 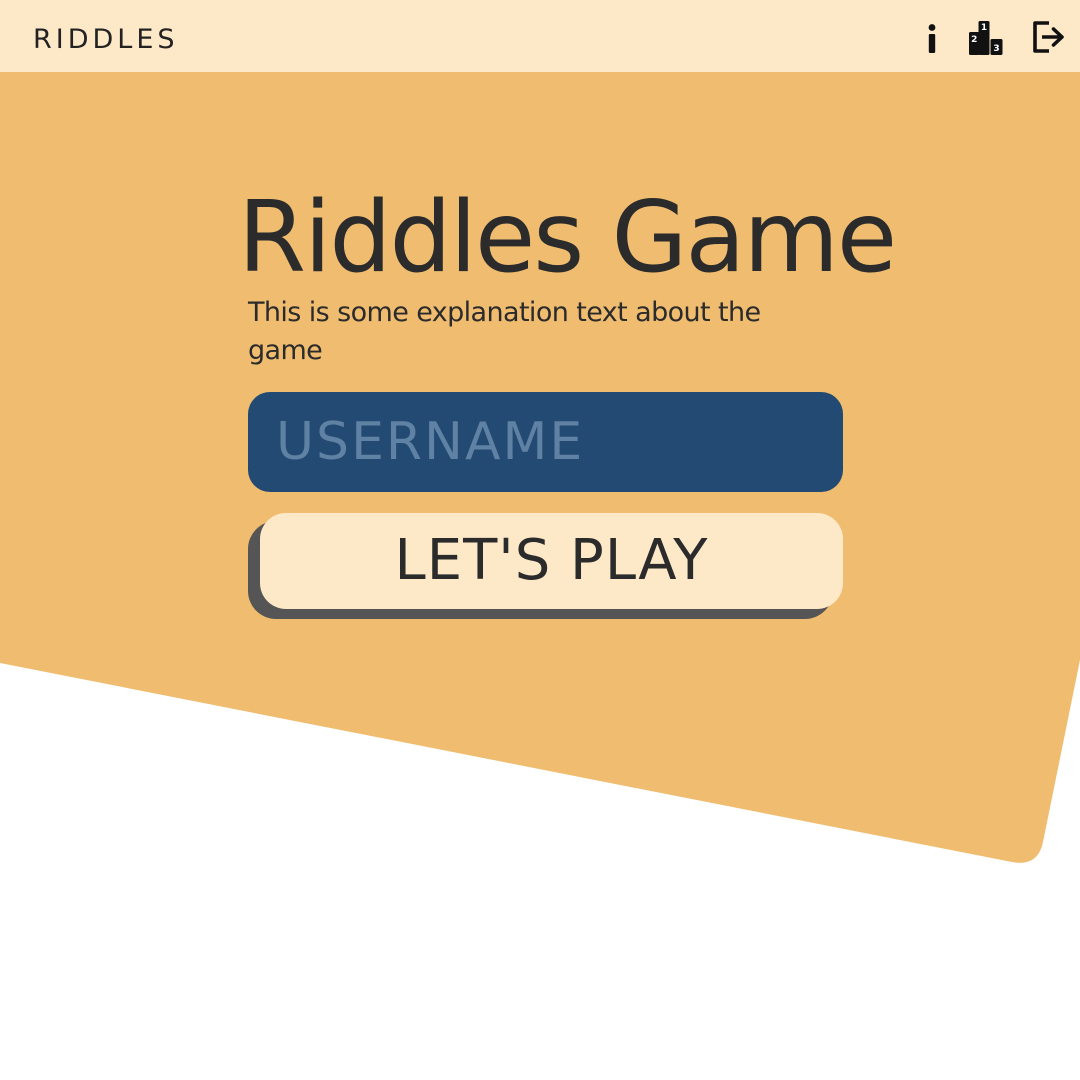 I want to click on app-brand: RIDDLES, so click(x=106, y=39).